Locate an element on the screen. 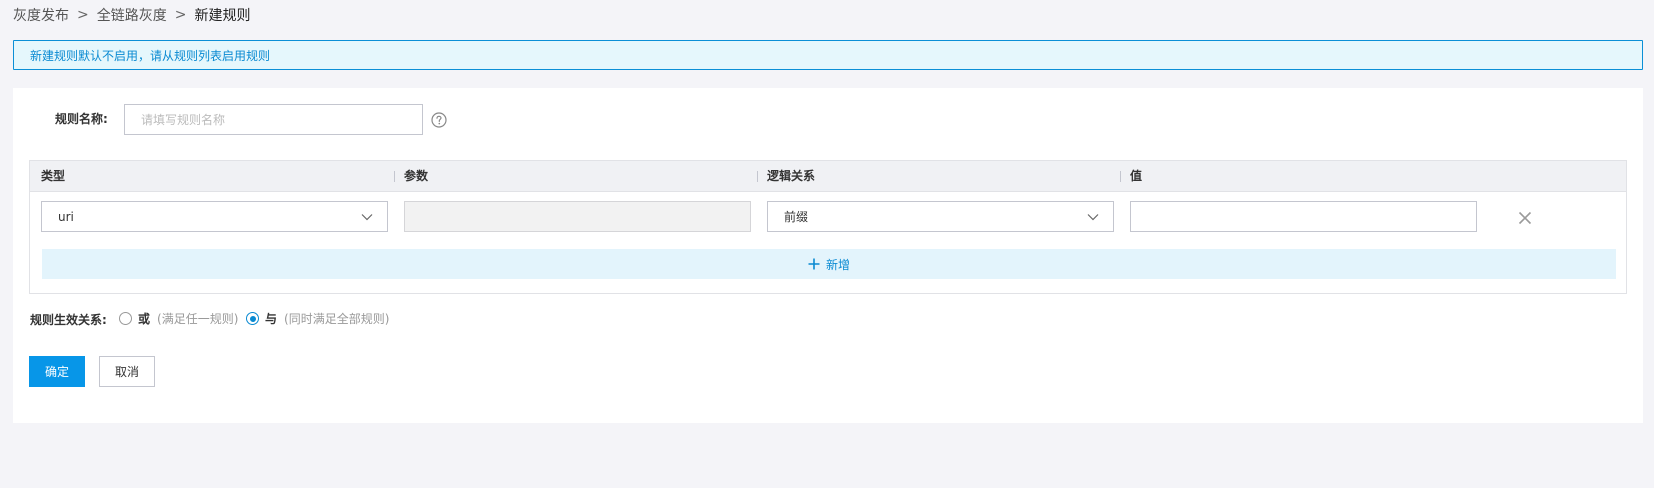 This screenshot has height=488, width=1654. add-rule-button: 新增 is located at coordinates (829, 264).